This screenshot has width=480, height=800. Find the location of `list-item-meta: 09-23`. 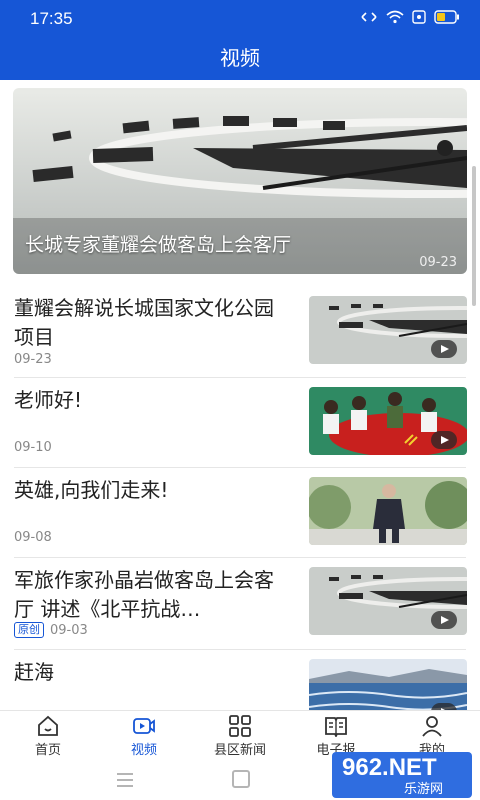

list-item-meta: 09-23 is located at coordinates (33, 359).